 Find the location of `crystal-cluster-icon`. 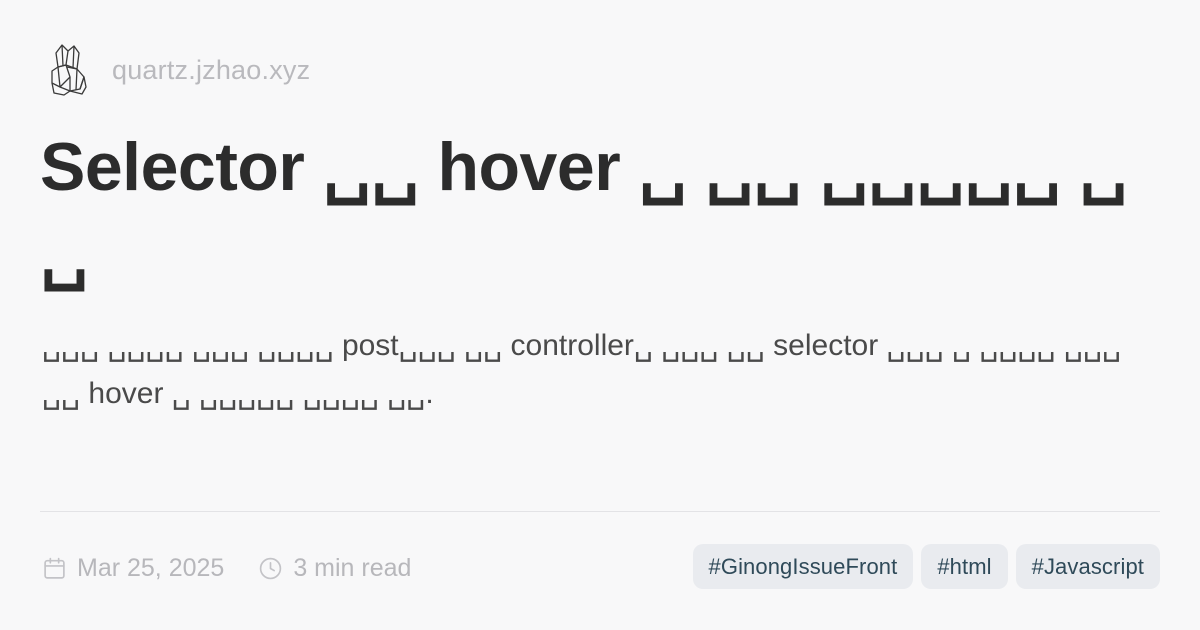

crystal-cluster-icon is located at coordinates (68, 70).